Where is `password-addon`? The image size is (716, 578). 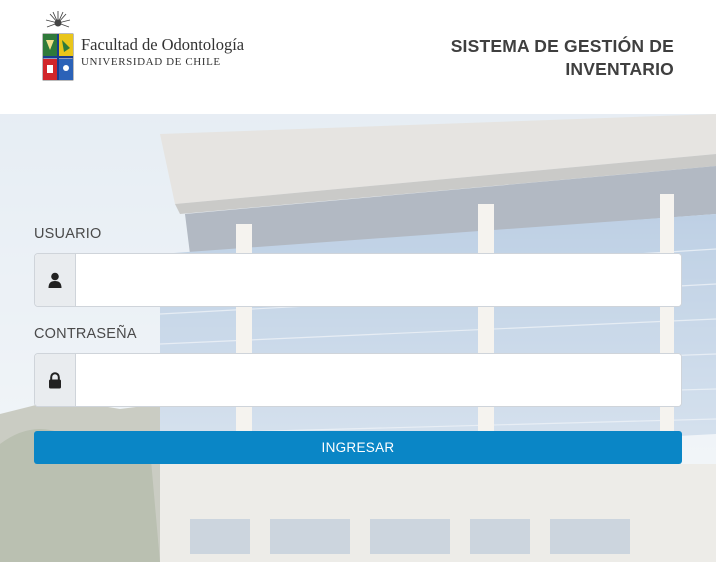
password-addon is located at coordinates (55, 380).